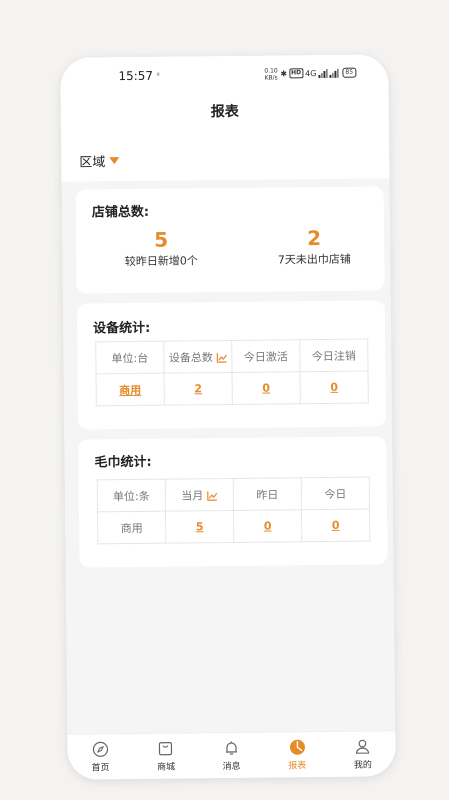 The image size is (449, 800). Describe the element at coordinates (362, 765) in the screenshot. I see `tab-profile-label: 我的` at that location.